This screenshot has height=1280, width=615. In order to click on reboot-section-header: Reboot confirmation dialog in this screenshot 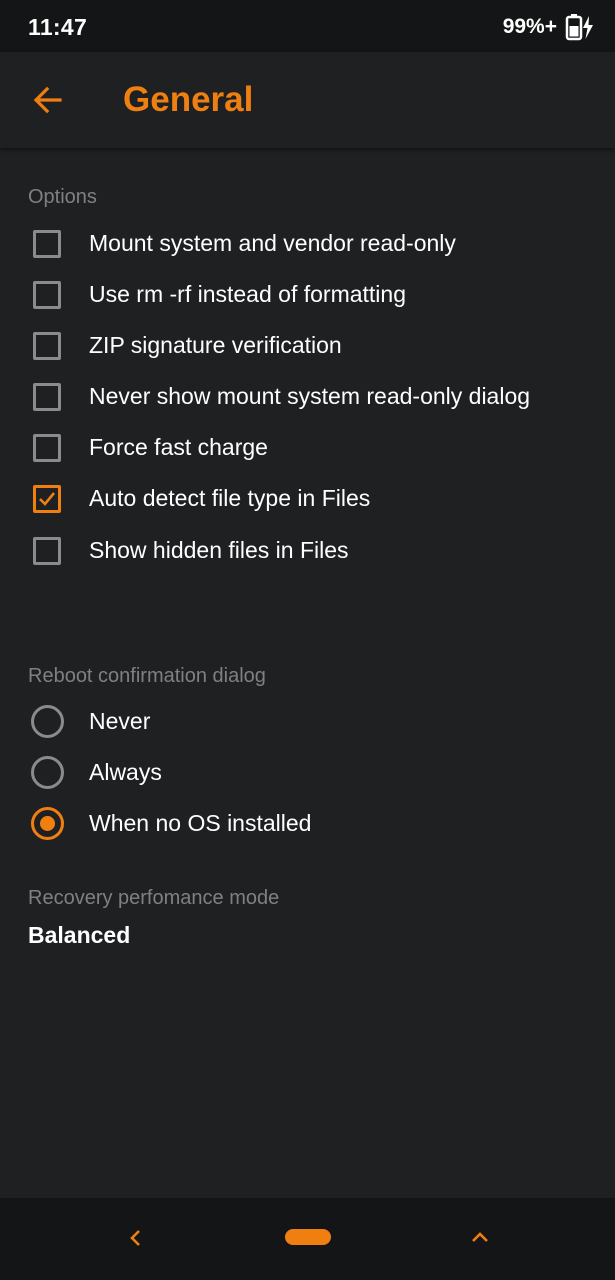, I will do `click(147, 676)`.